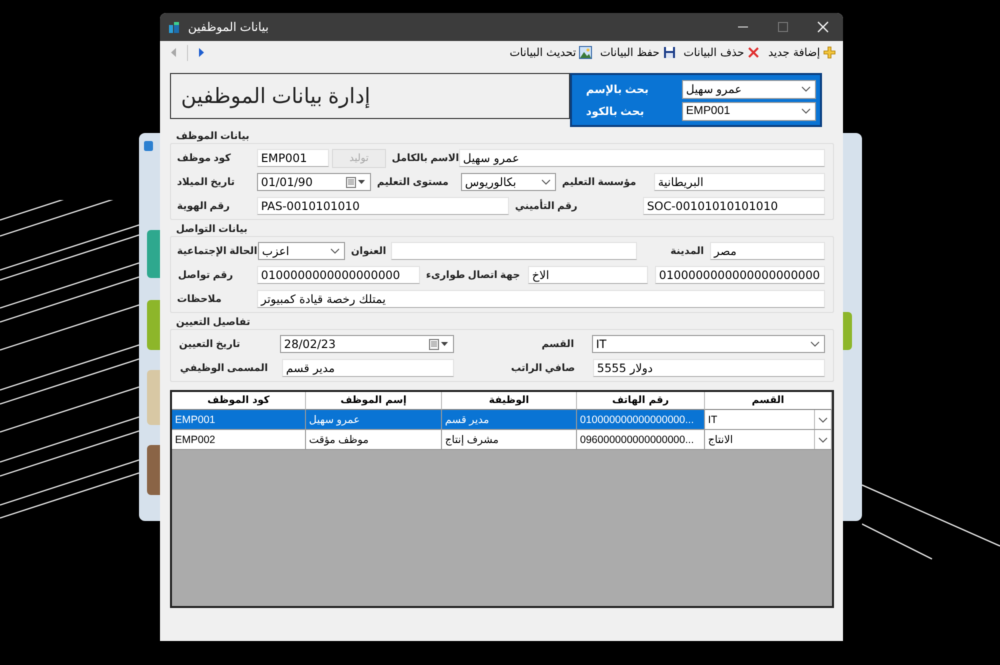 This screenshot has width=1000, height=665. What do you see at coordinates (514, 251) in the screenshot?
I see `text-field` at bounding box center [514, 251].